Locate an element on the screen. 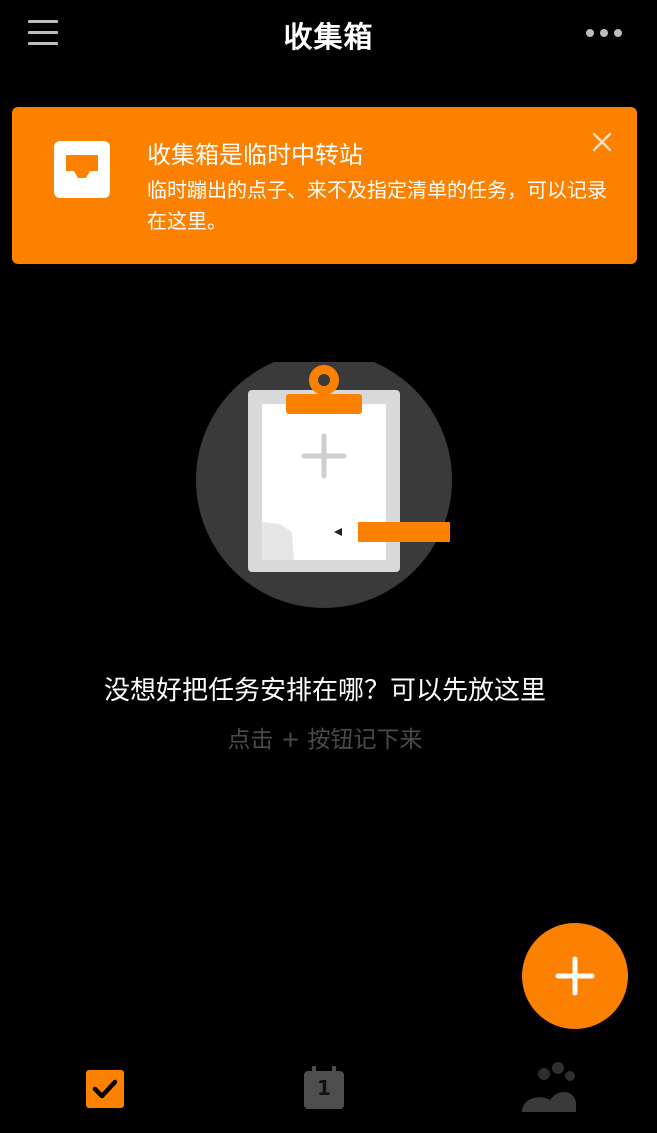  inbox-tray-icon is located at coordinates (82, 169).